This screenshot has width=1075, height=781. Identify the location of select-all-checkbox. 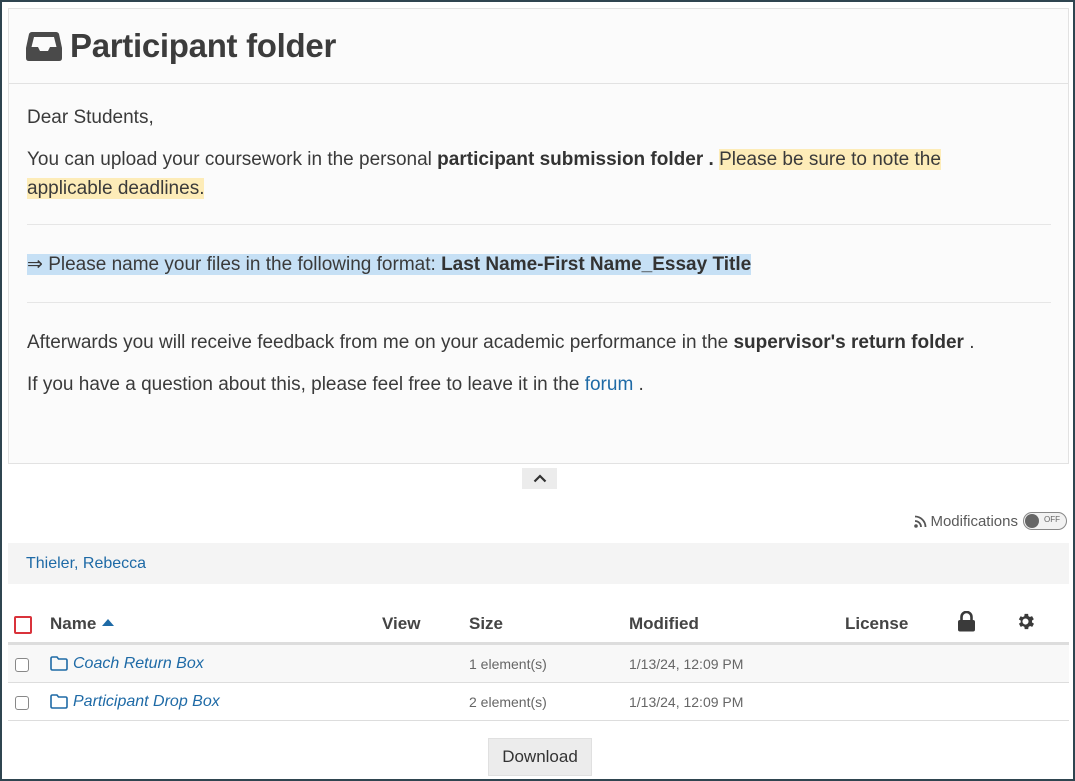
(23, 624).